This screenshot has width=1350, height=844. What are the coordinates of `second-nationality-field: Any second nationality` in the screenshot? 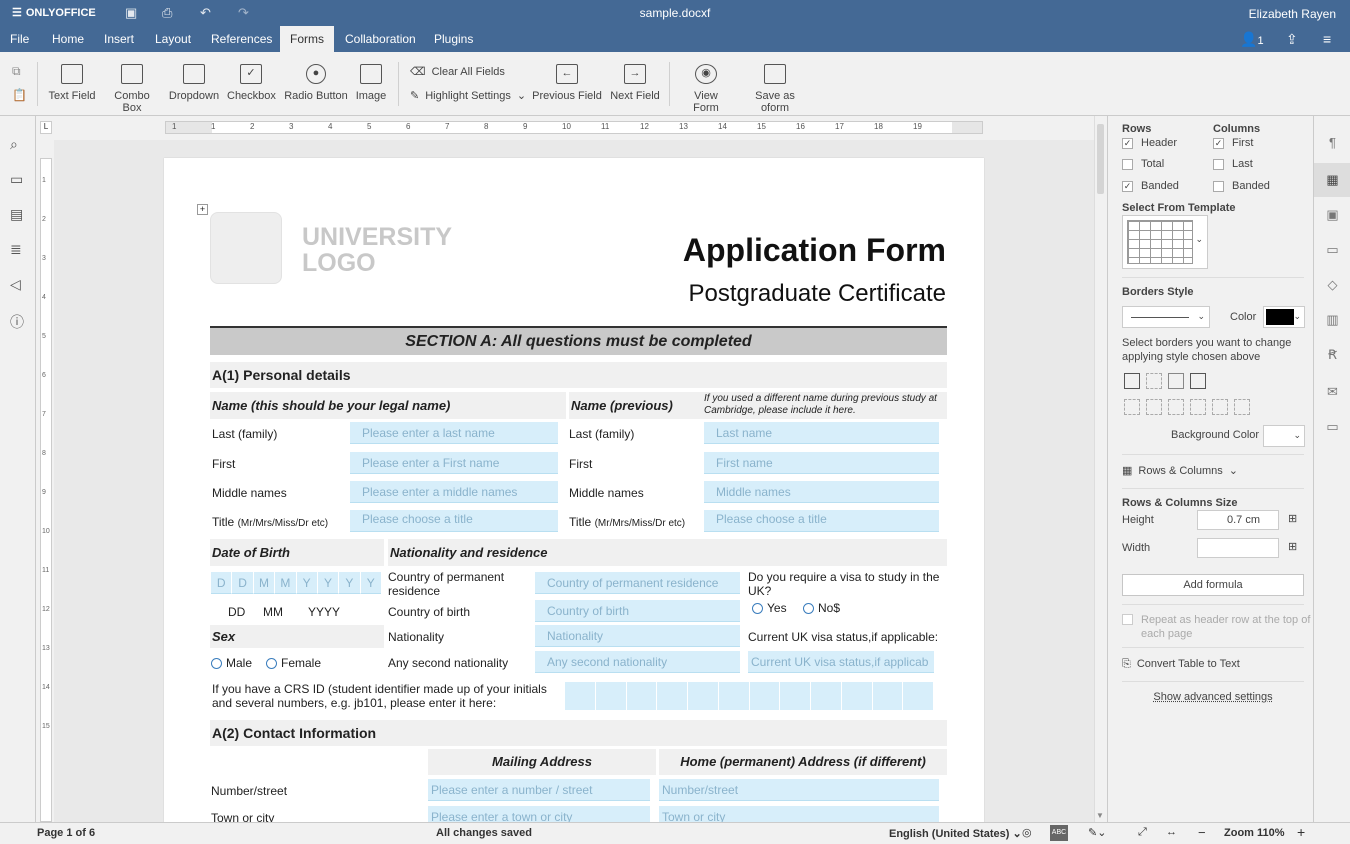 It's located at (637, 662).